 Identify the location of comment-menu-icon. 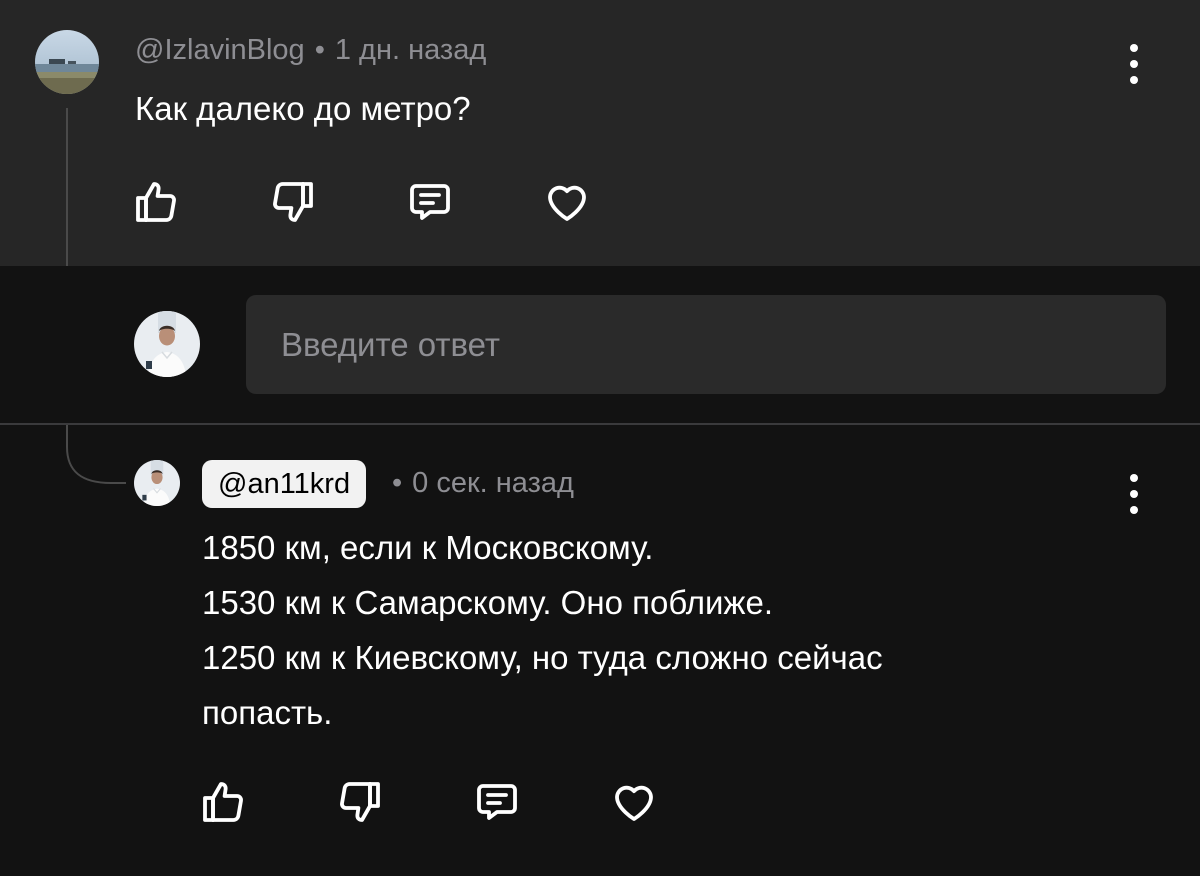
(1134, 64).